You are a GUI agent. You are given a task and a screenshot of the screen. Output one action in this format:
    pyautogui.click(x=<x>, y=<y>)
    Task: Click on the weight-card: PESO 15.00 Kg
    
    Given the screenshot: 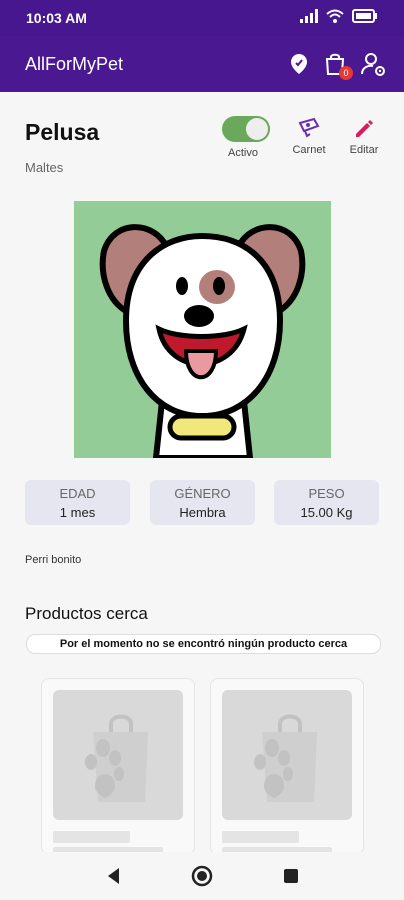 What is the action you would take?
    pyautogui.click(x=326, y=502)
    